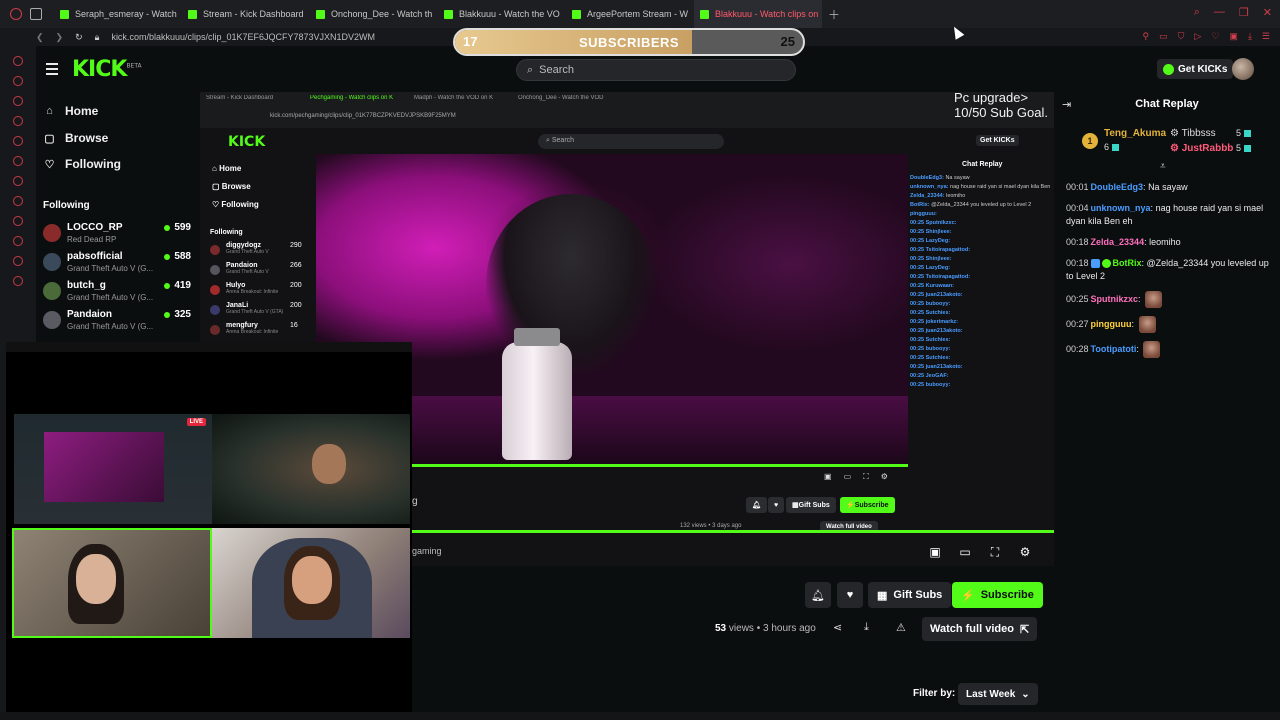  I want to click on get-kicks-button: Get KICKs, so click(1195, 69).